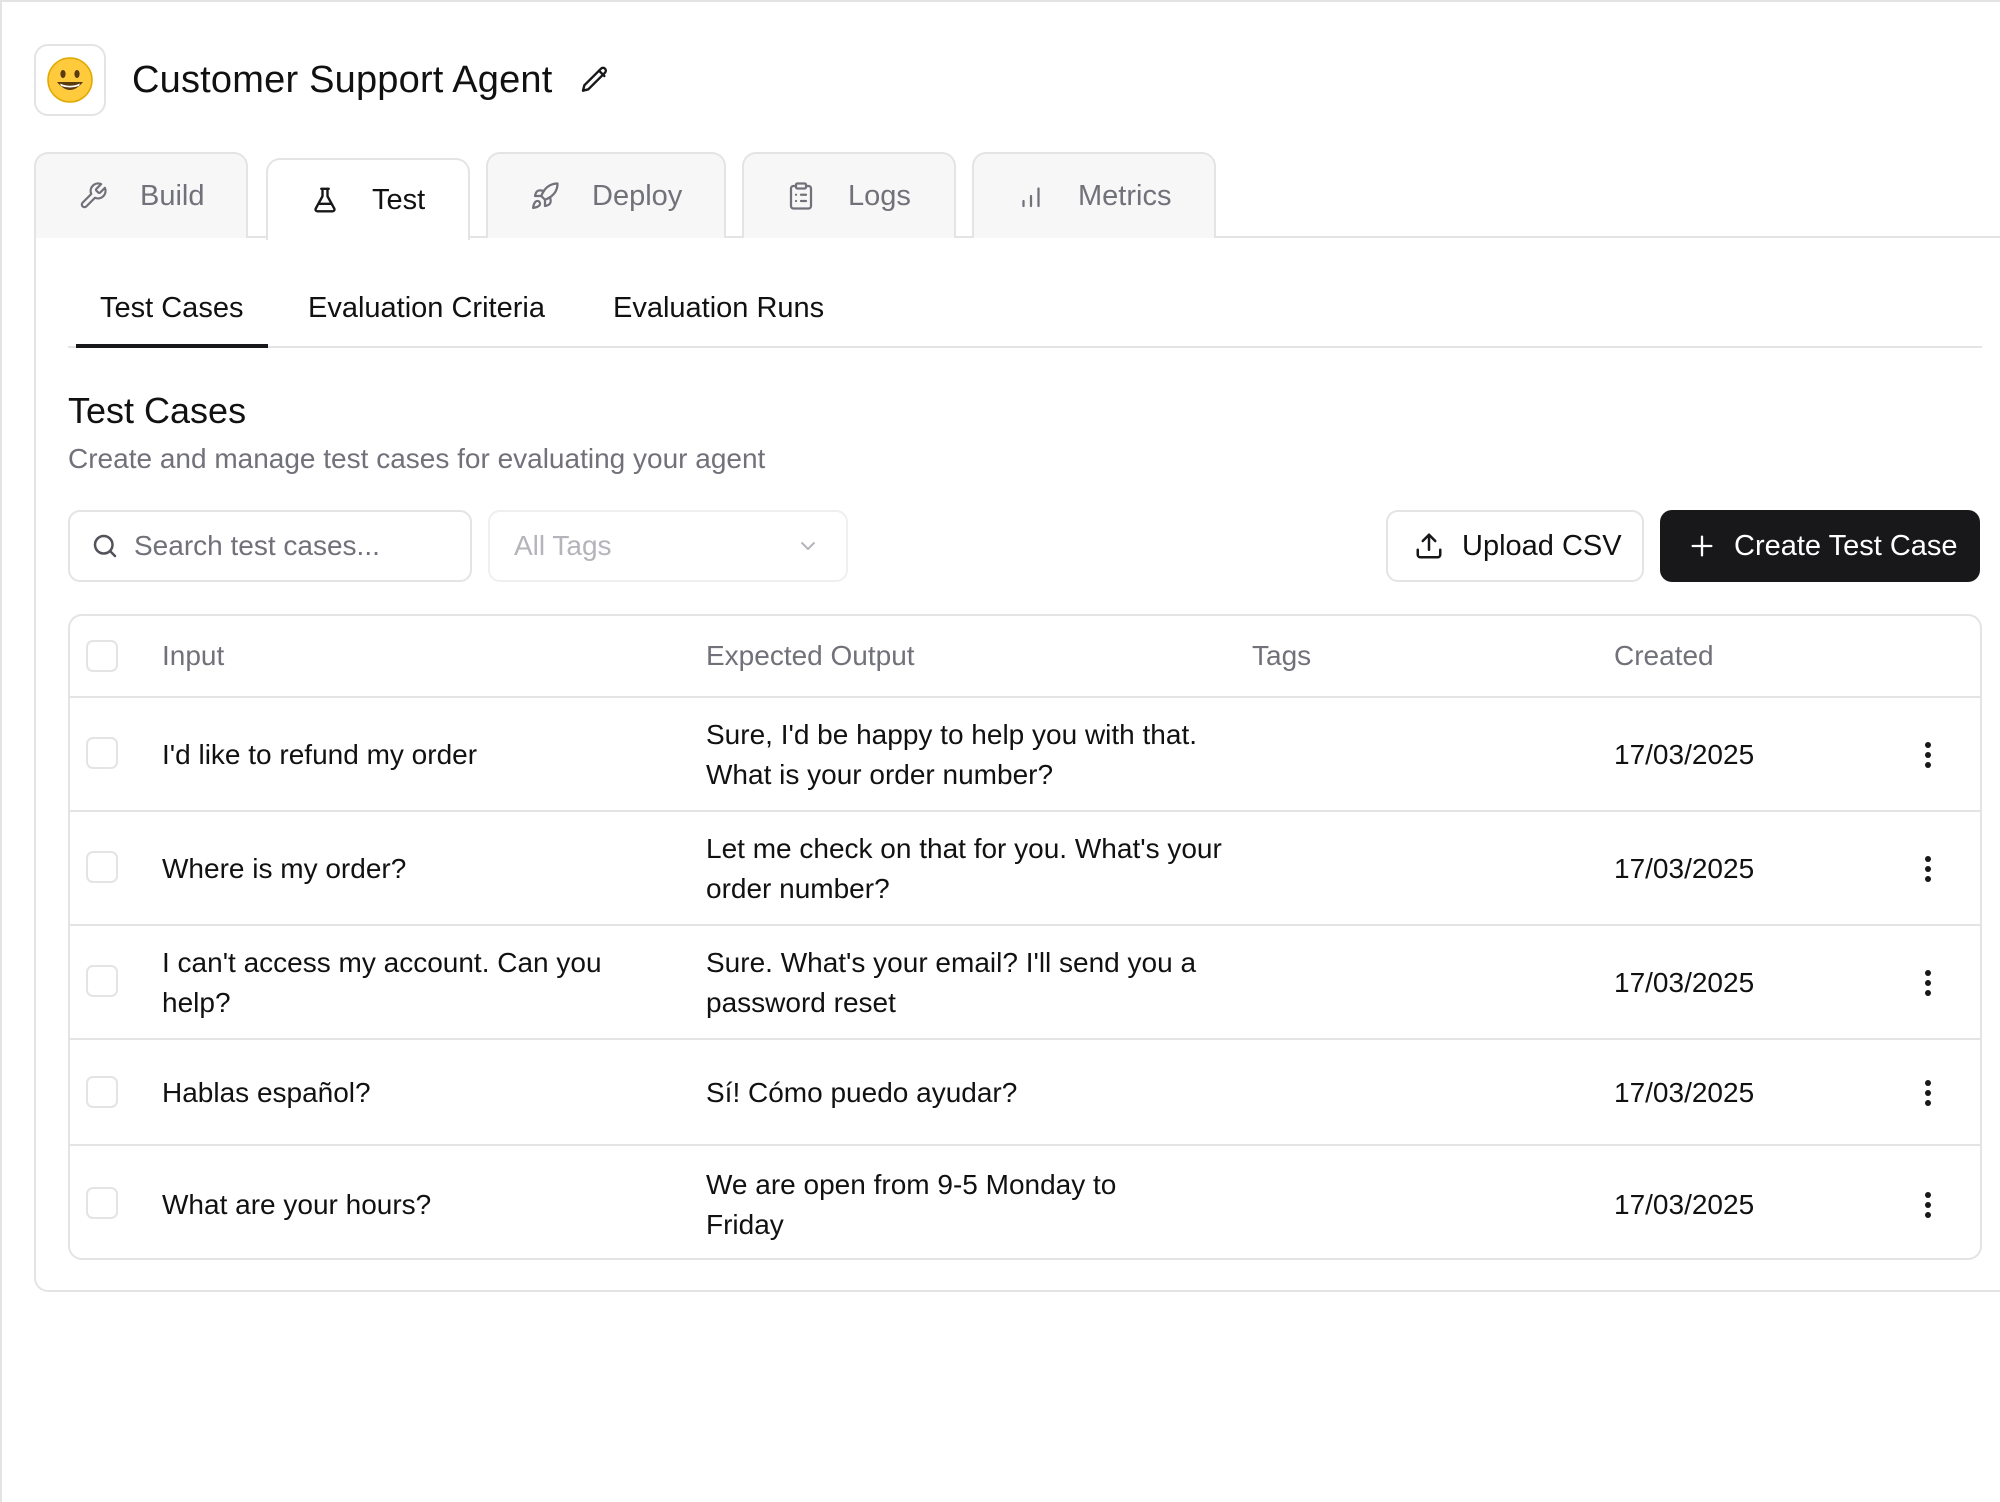  Describe the element at coordinates (171, 308) in the screenshot. I see `subtab-test-cases: Test Cases` at that location.